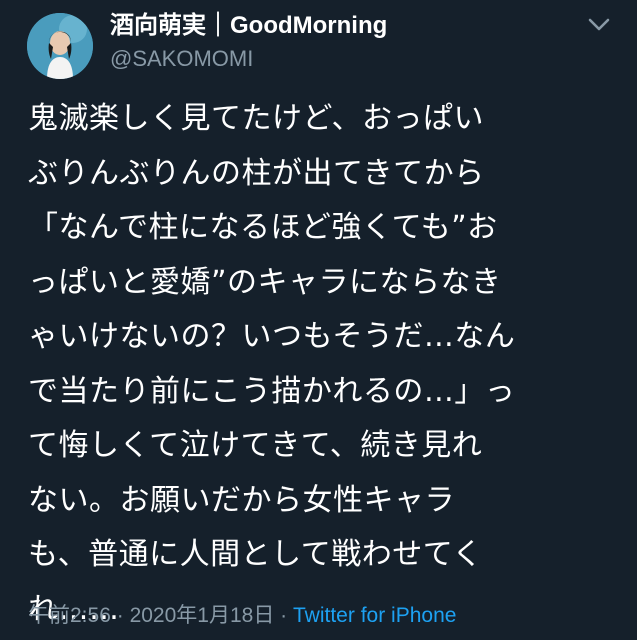 The image size is (637, 640). Describe the element at coordinates (263, 227) in the screenshot. I see `tweet-text-line: 「なんで柱になるほど強くても”お` at that location.